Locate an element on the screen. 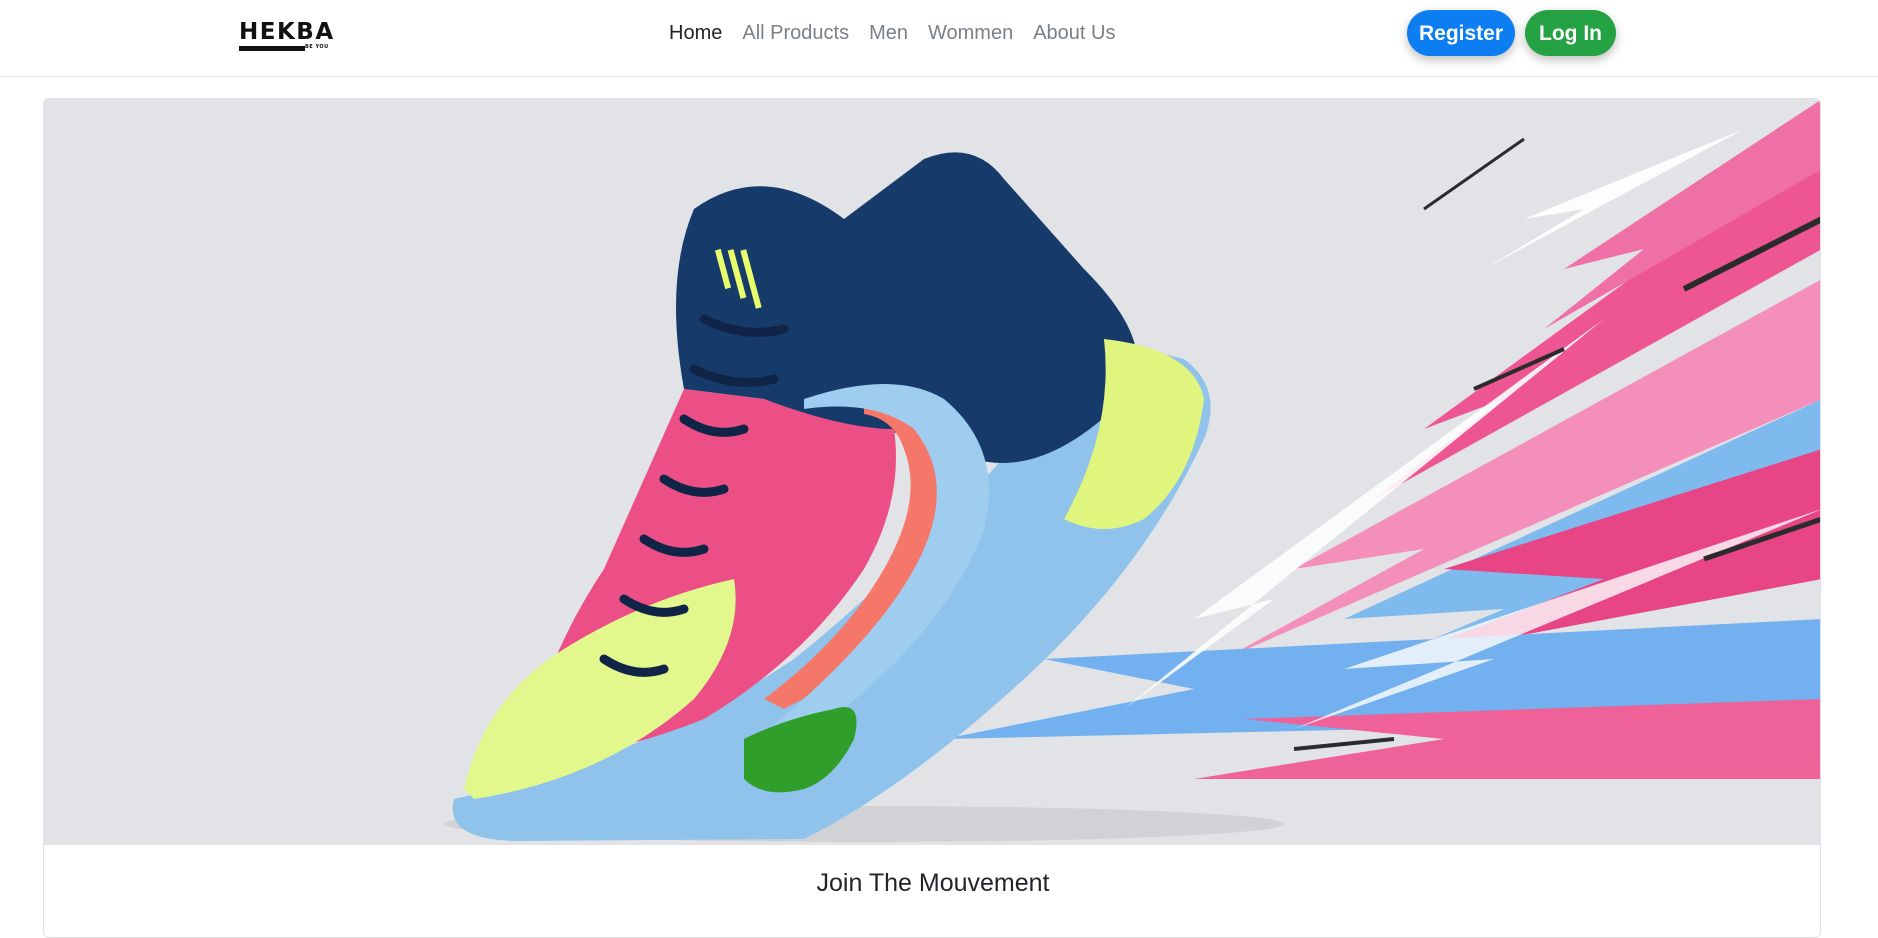 The image size is (1878, 938). nav-links: Home All Products Men Wommen About Us is located at coordinates (892, 33).